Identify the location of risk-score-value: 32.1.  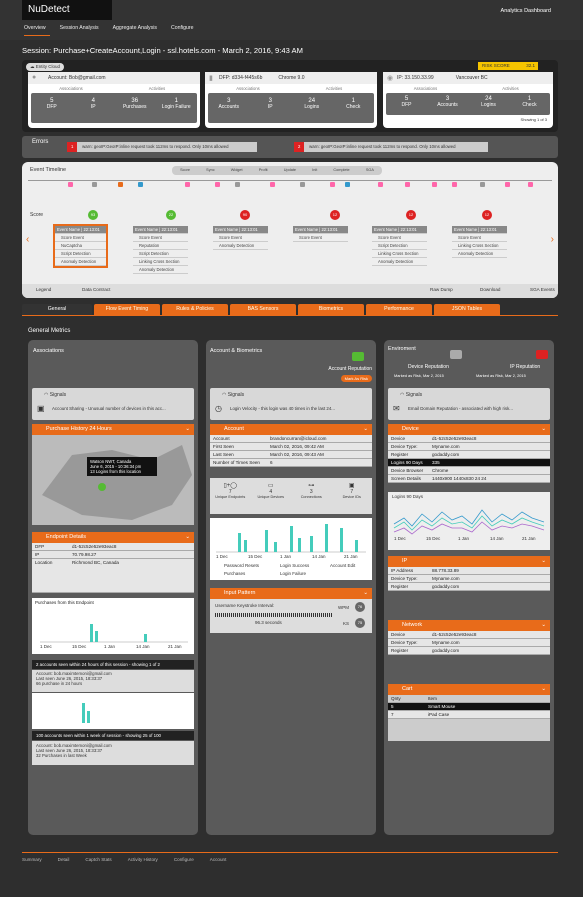
(530, 65).